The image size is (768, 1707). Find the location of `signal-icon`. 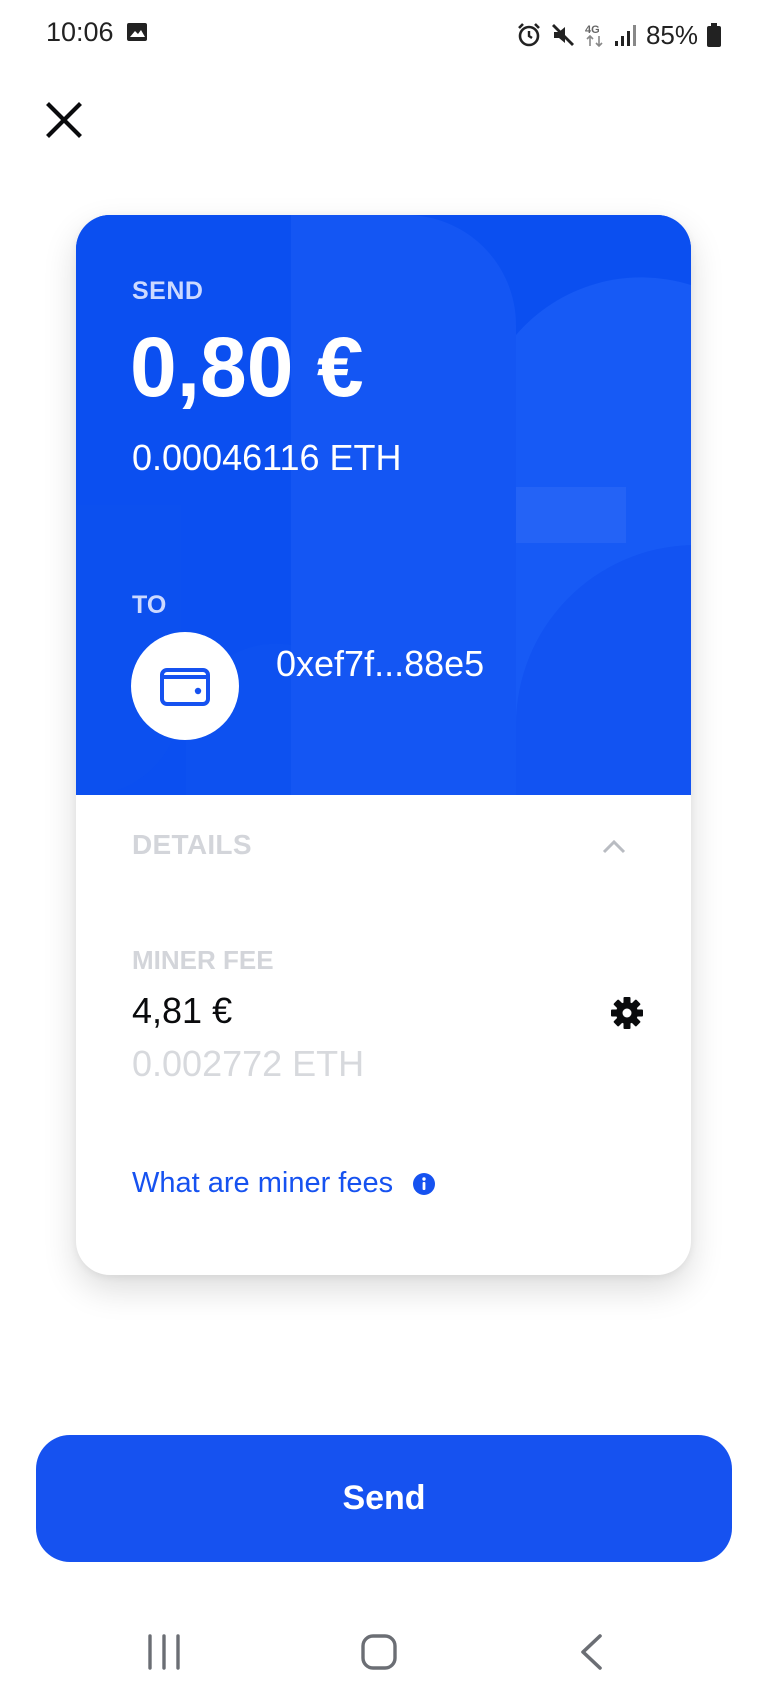

signal-icon is located at coordinates (625, 35).